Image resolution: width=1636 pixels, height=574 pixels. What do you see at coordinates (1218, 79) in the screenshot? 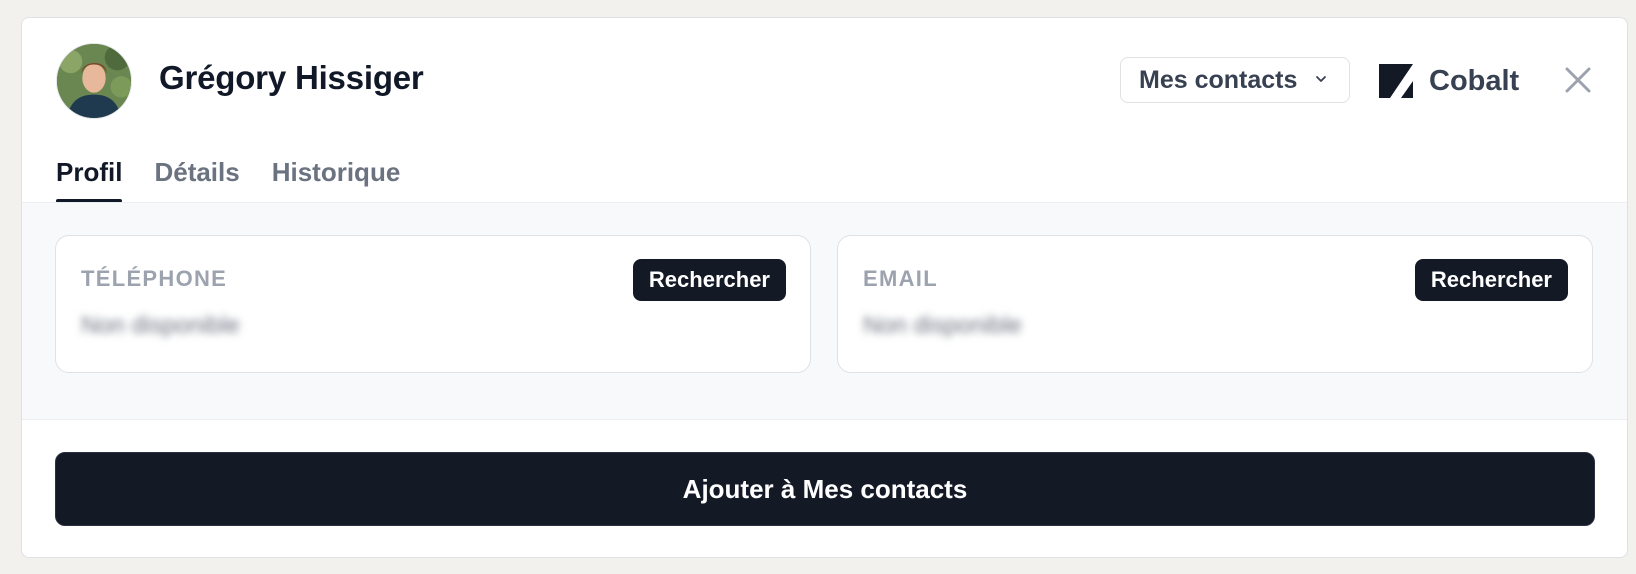
I see `contact-list-dropdown-label: Mes contacts` at bounding box center [1218, 79].